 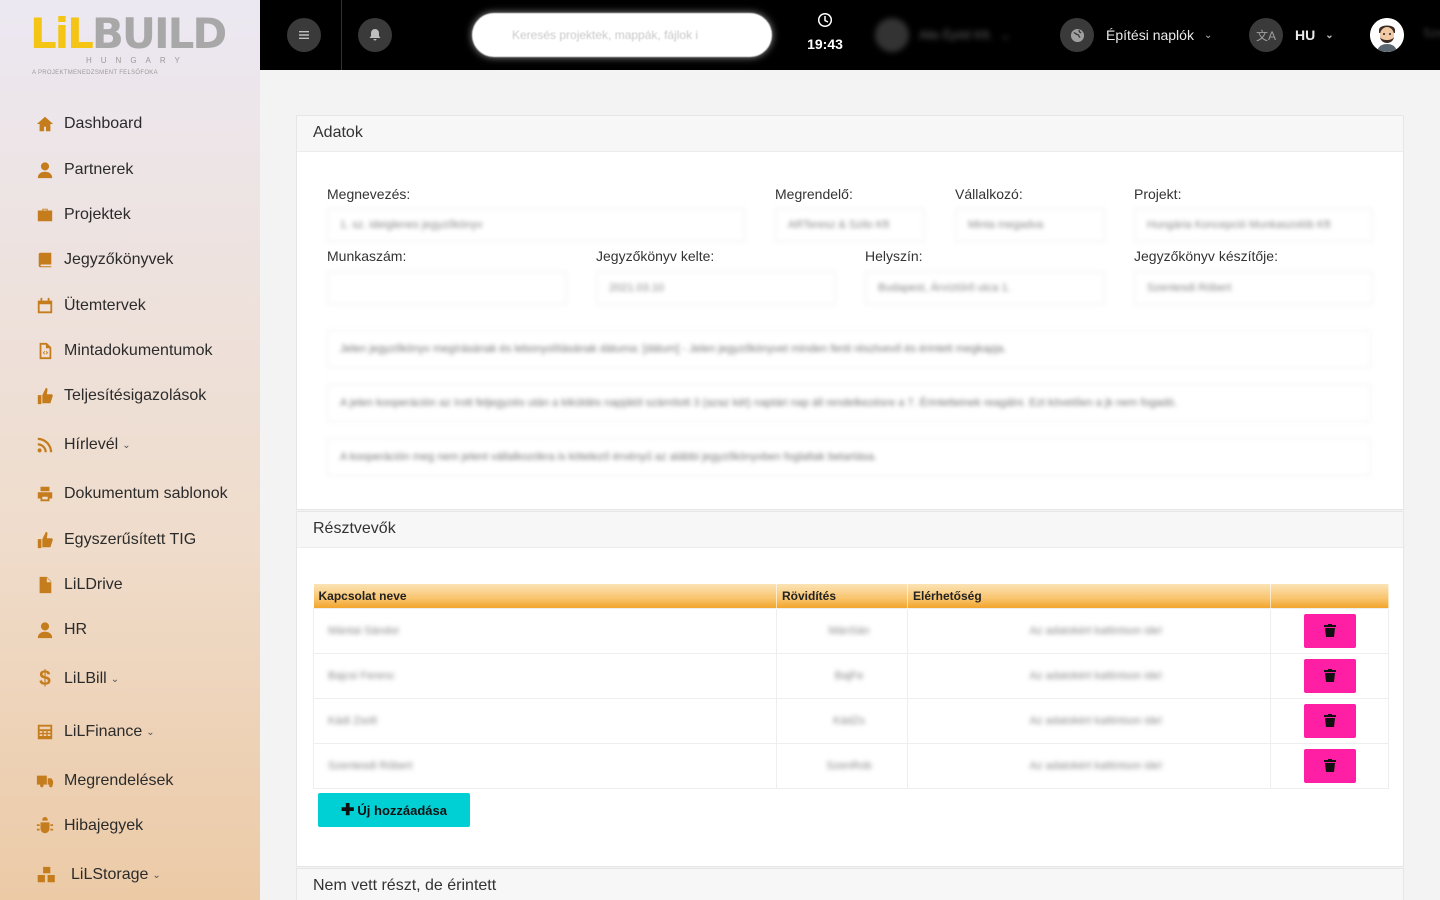 What do you see at coordinates (45, 678) in the screenshot?
I see `dollar-icon: $` at bounding box center [45, 678].